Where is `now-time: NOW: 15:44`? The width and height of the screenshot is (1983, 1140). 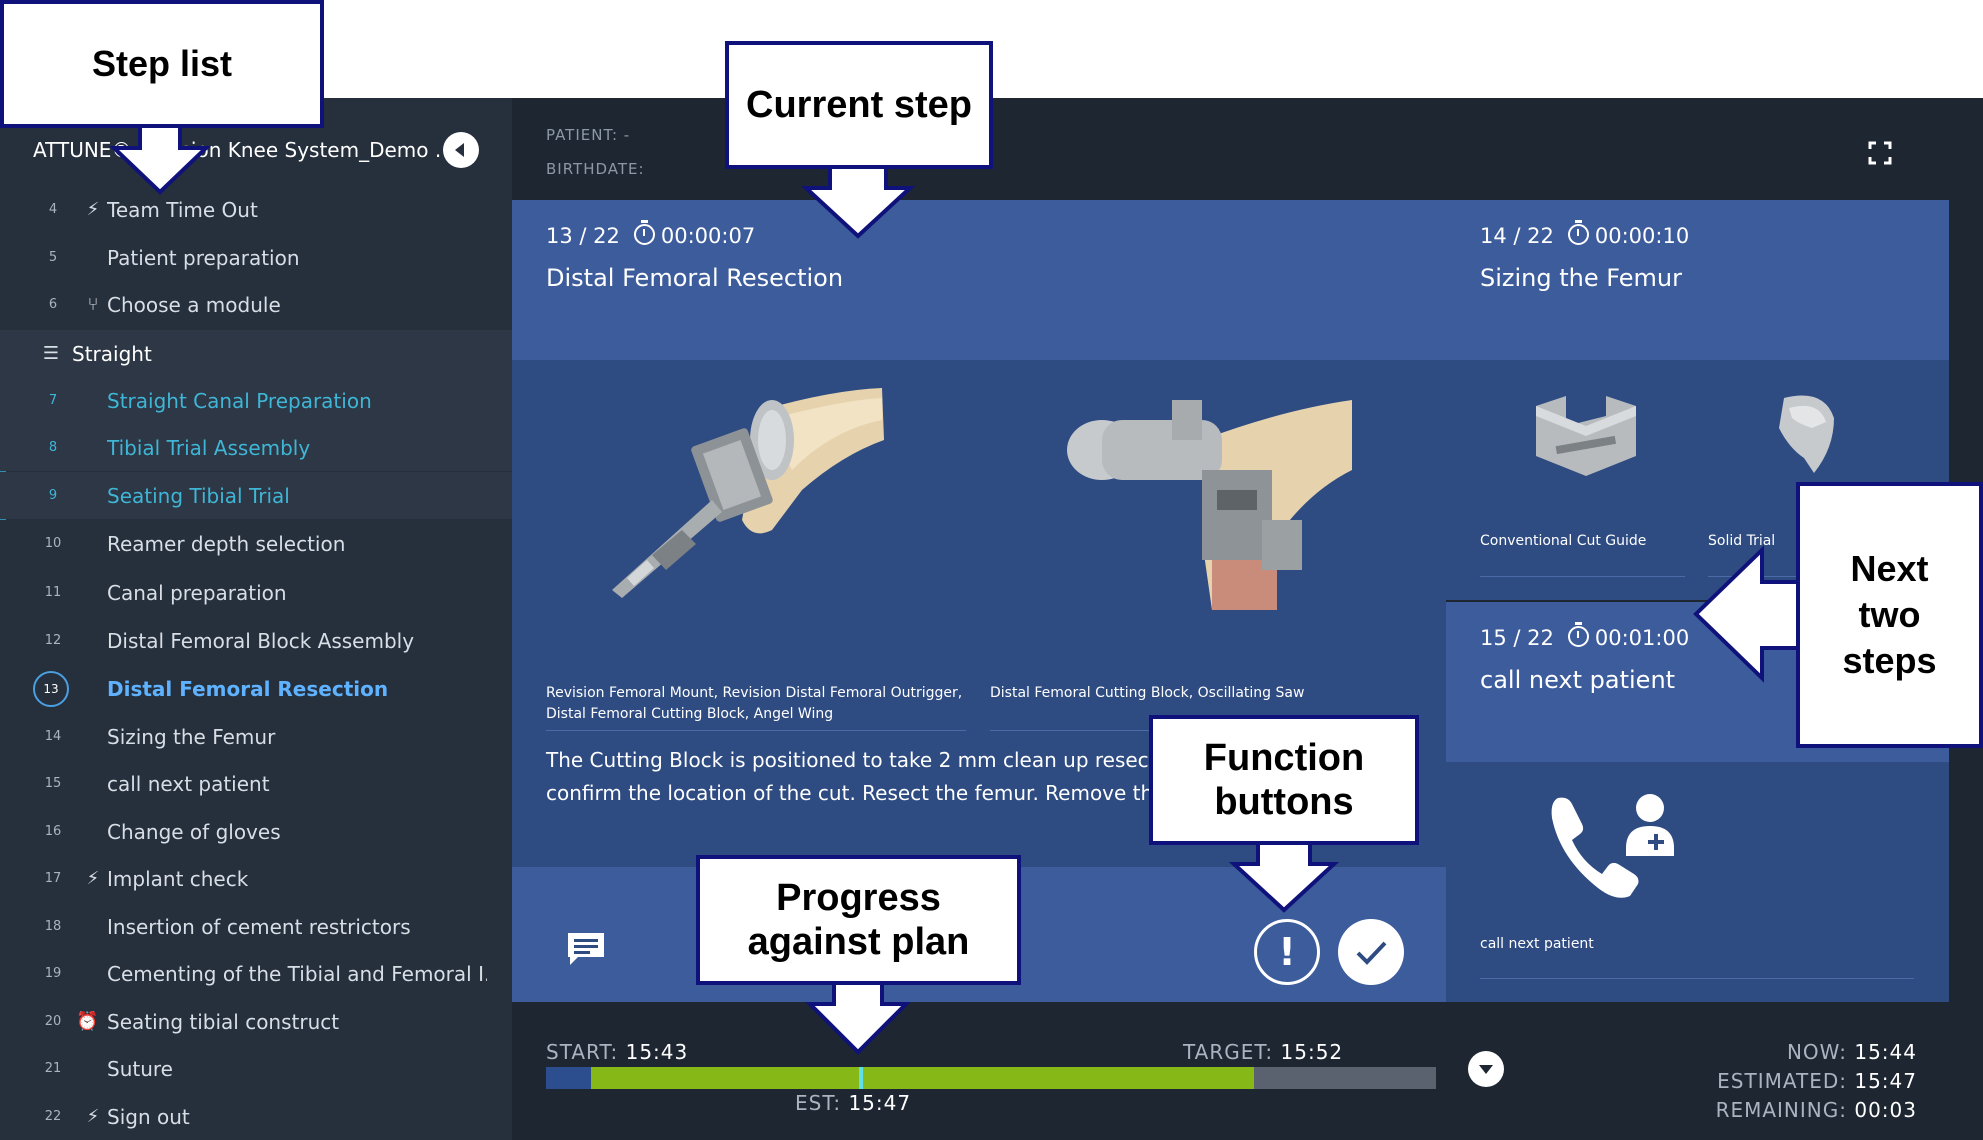 now-time: NOW: 15:44 is located at coordinates (1852, 1052).